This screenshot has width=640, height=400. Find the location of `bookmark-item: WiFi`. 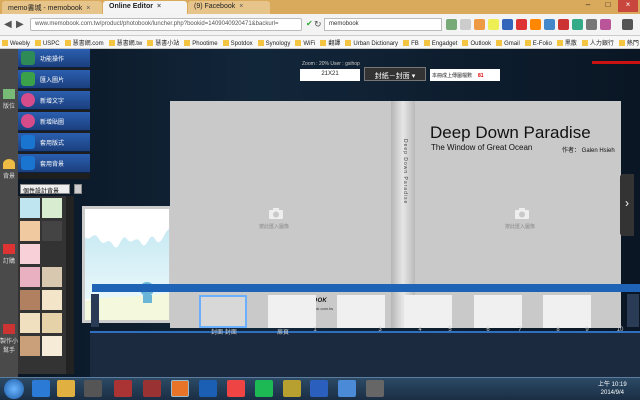

bookmark-item: WiFi is located at coordinates (305, 42).